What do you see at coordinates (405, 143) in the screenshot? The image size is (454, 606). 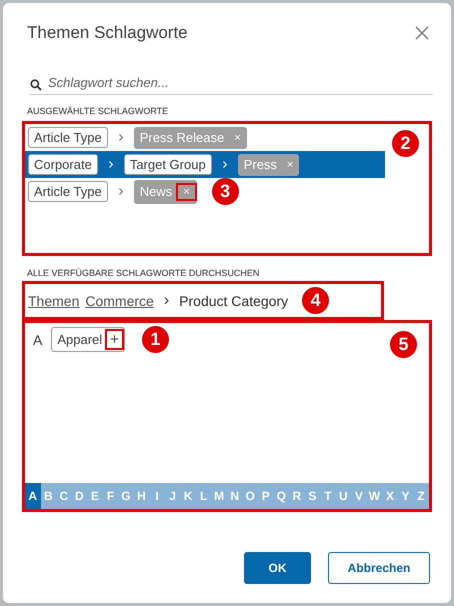 I see `callout-marker: 2` at bounding box center [405, 143].